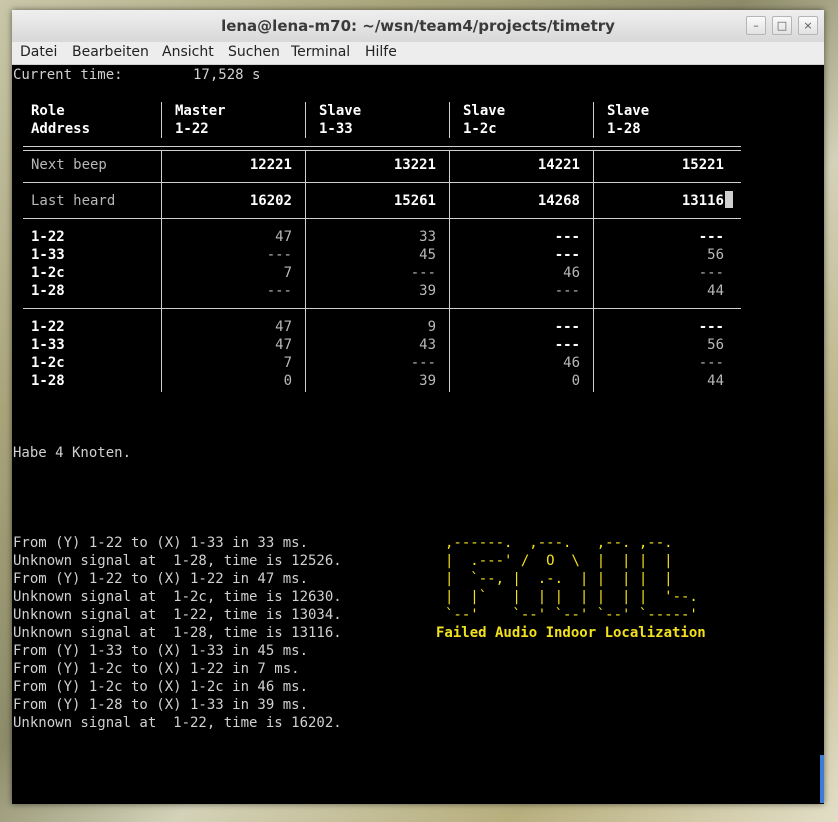  I want to click on matrix1-cell: 7, so click(287, 273).